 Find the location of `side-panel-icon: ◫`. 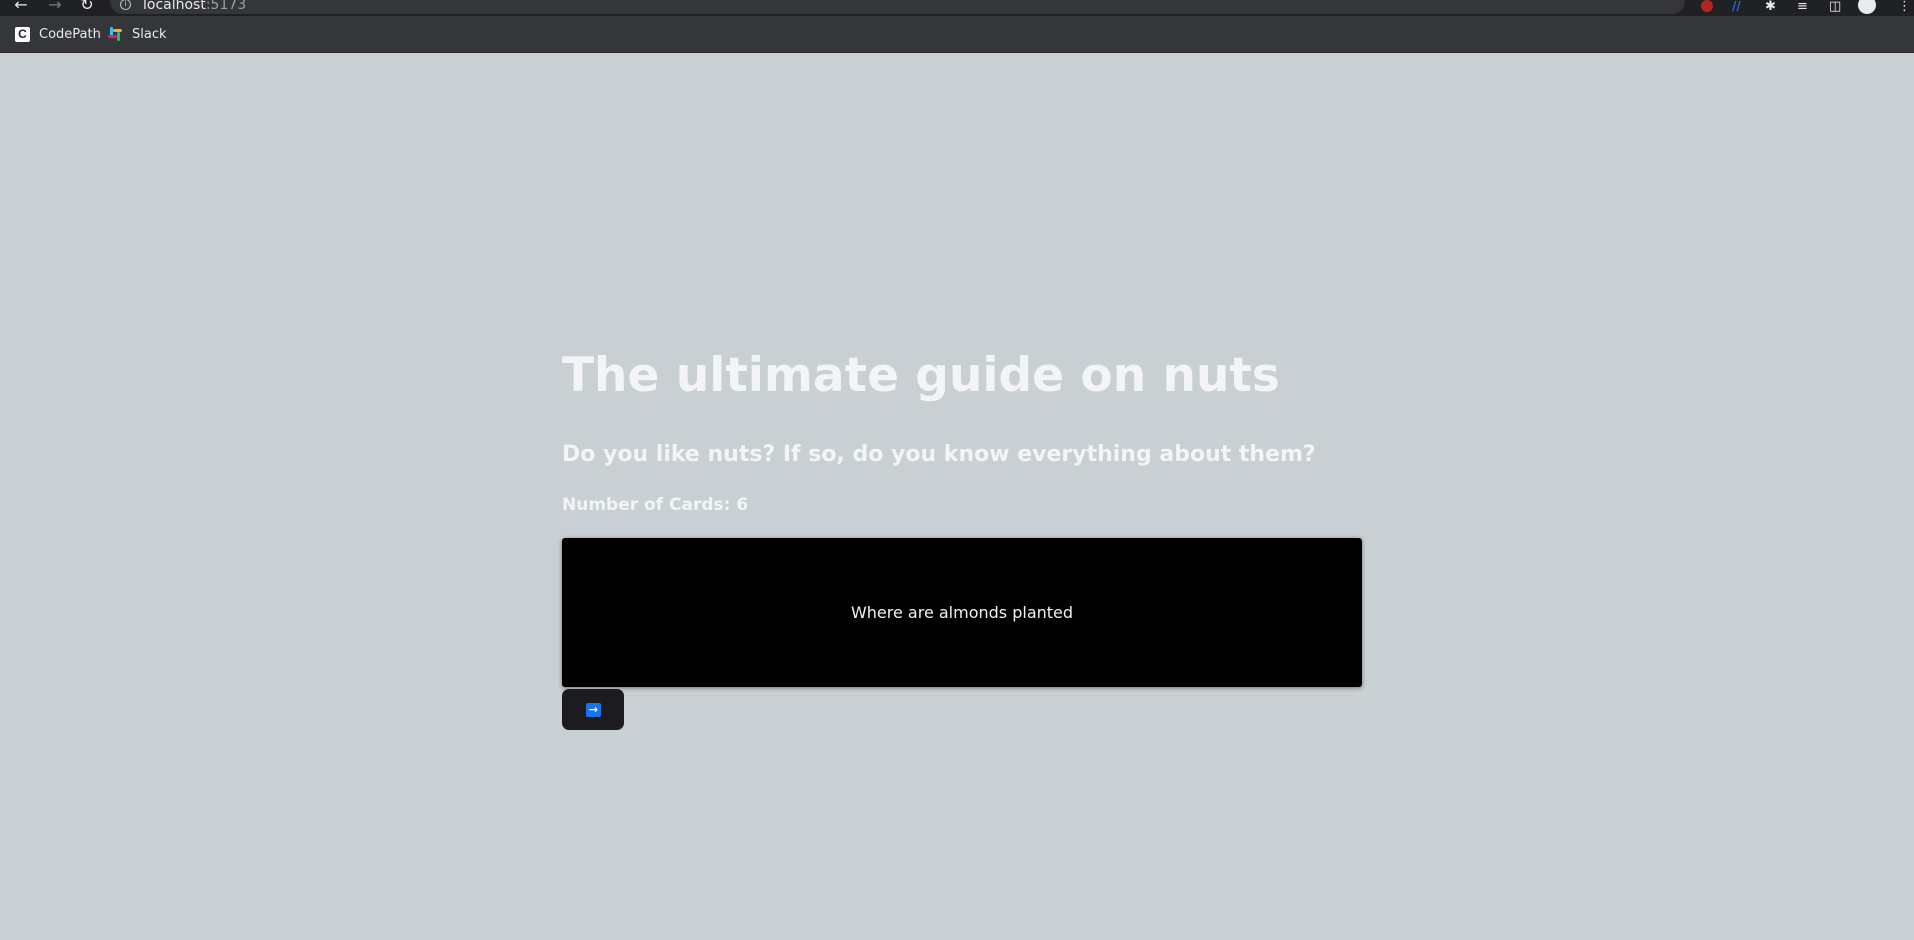

side-panel-icon: ◫ is located at coordinates (1835, 6).